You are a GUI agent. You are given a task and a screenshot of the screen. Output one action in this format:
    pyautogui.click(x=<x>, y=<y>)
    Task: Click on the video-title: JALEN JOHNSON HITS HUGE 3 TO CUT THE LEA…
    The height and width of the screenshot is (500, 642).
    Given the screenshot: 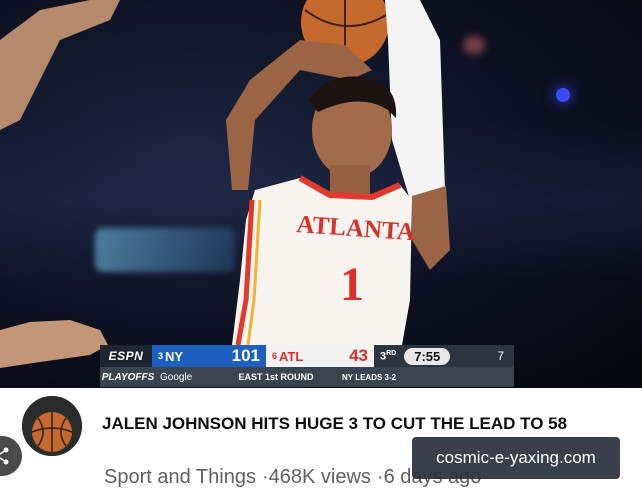 What is the action you would take?
    pyautogui.click(x=367, y=424)
    